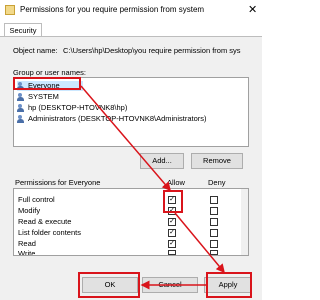 This screenshot has height=300, width=320. I want to click on arrow-everyone-to-allow, so click(125, 138).